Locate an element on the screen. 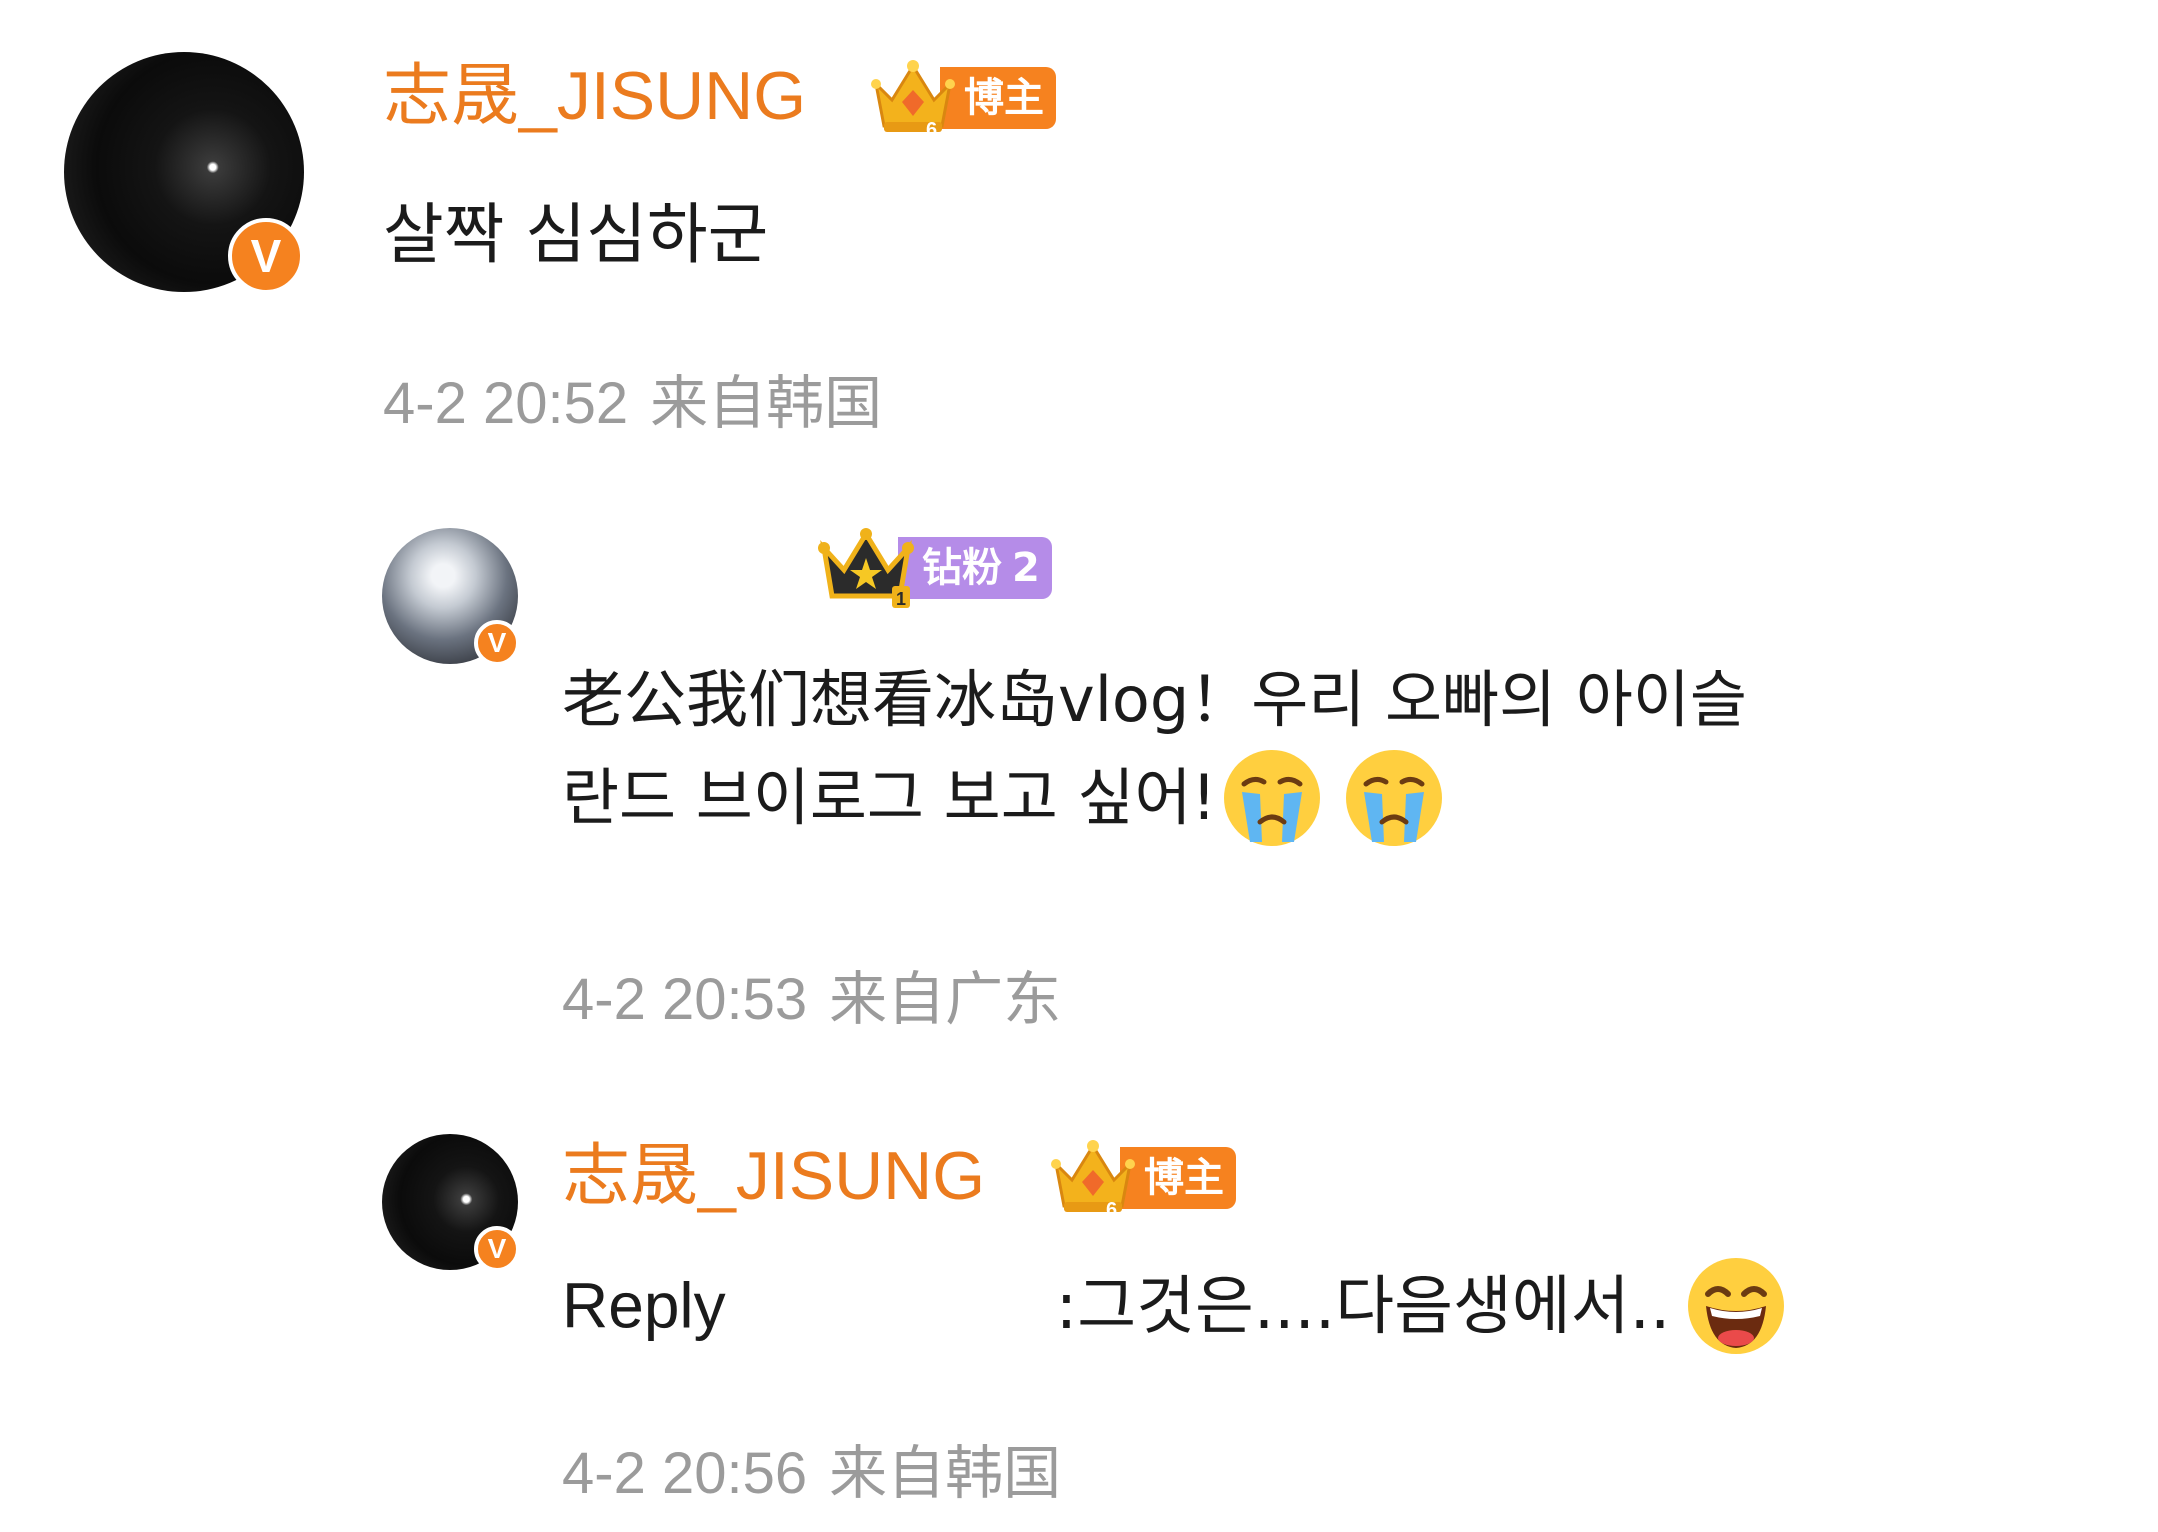 Image resolution: width=2158 pixels, height=1532 pixels. comment-text: 老公我们想看冰岛vlog！우리 오빠의 아이슬 란드 브이로그 보고 싶어! is located at coordinates (1322, 755).